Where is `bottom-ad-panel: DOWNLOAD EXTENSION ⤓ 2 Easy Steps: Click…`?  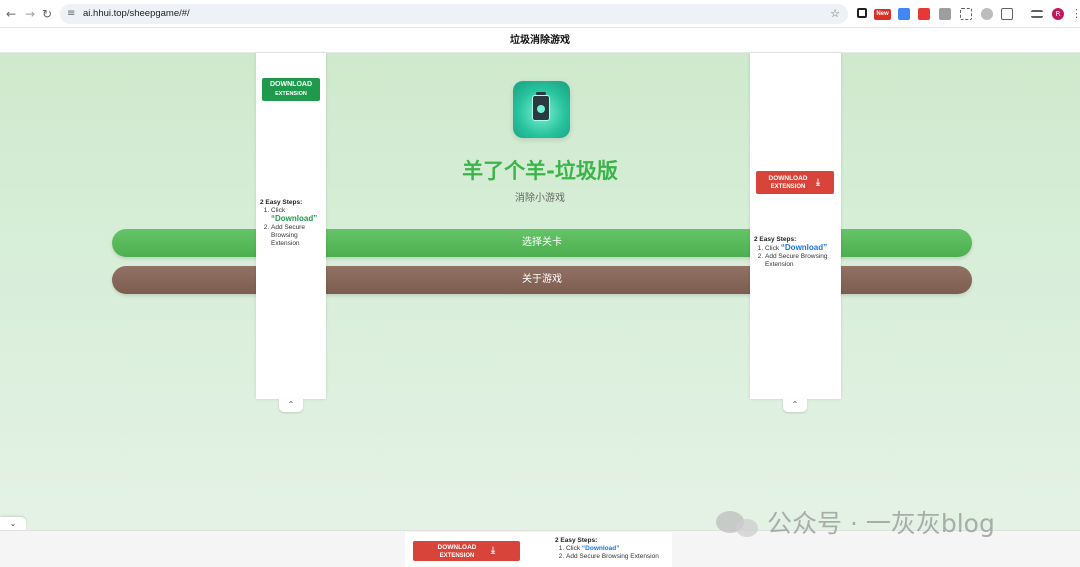 bottom-ad-panel: DOWNLOAD EXTENSION ⤓ 2 Easy Steps: Click… is located at coordinates (538, 549).